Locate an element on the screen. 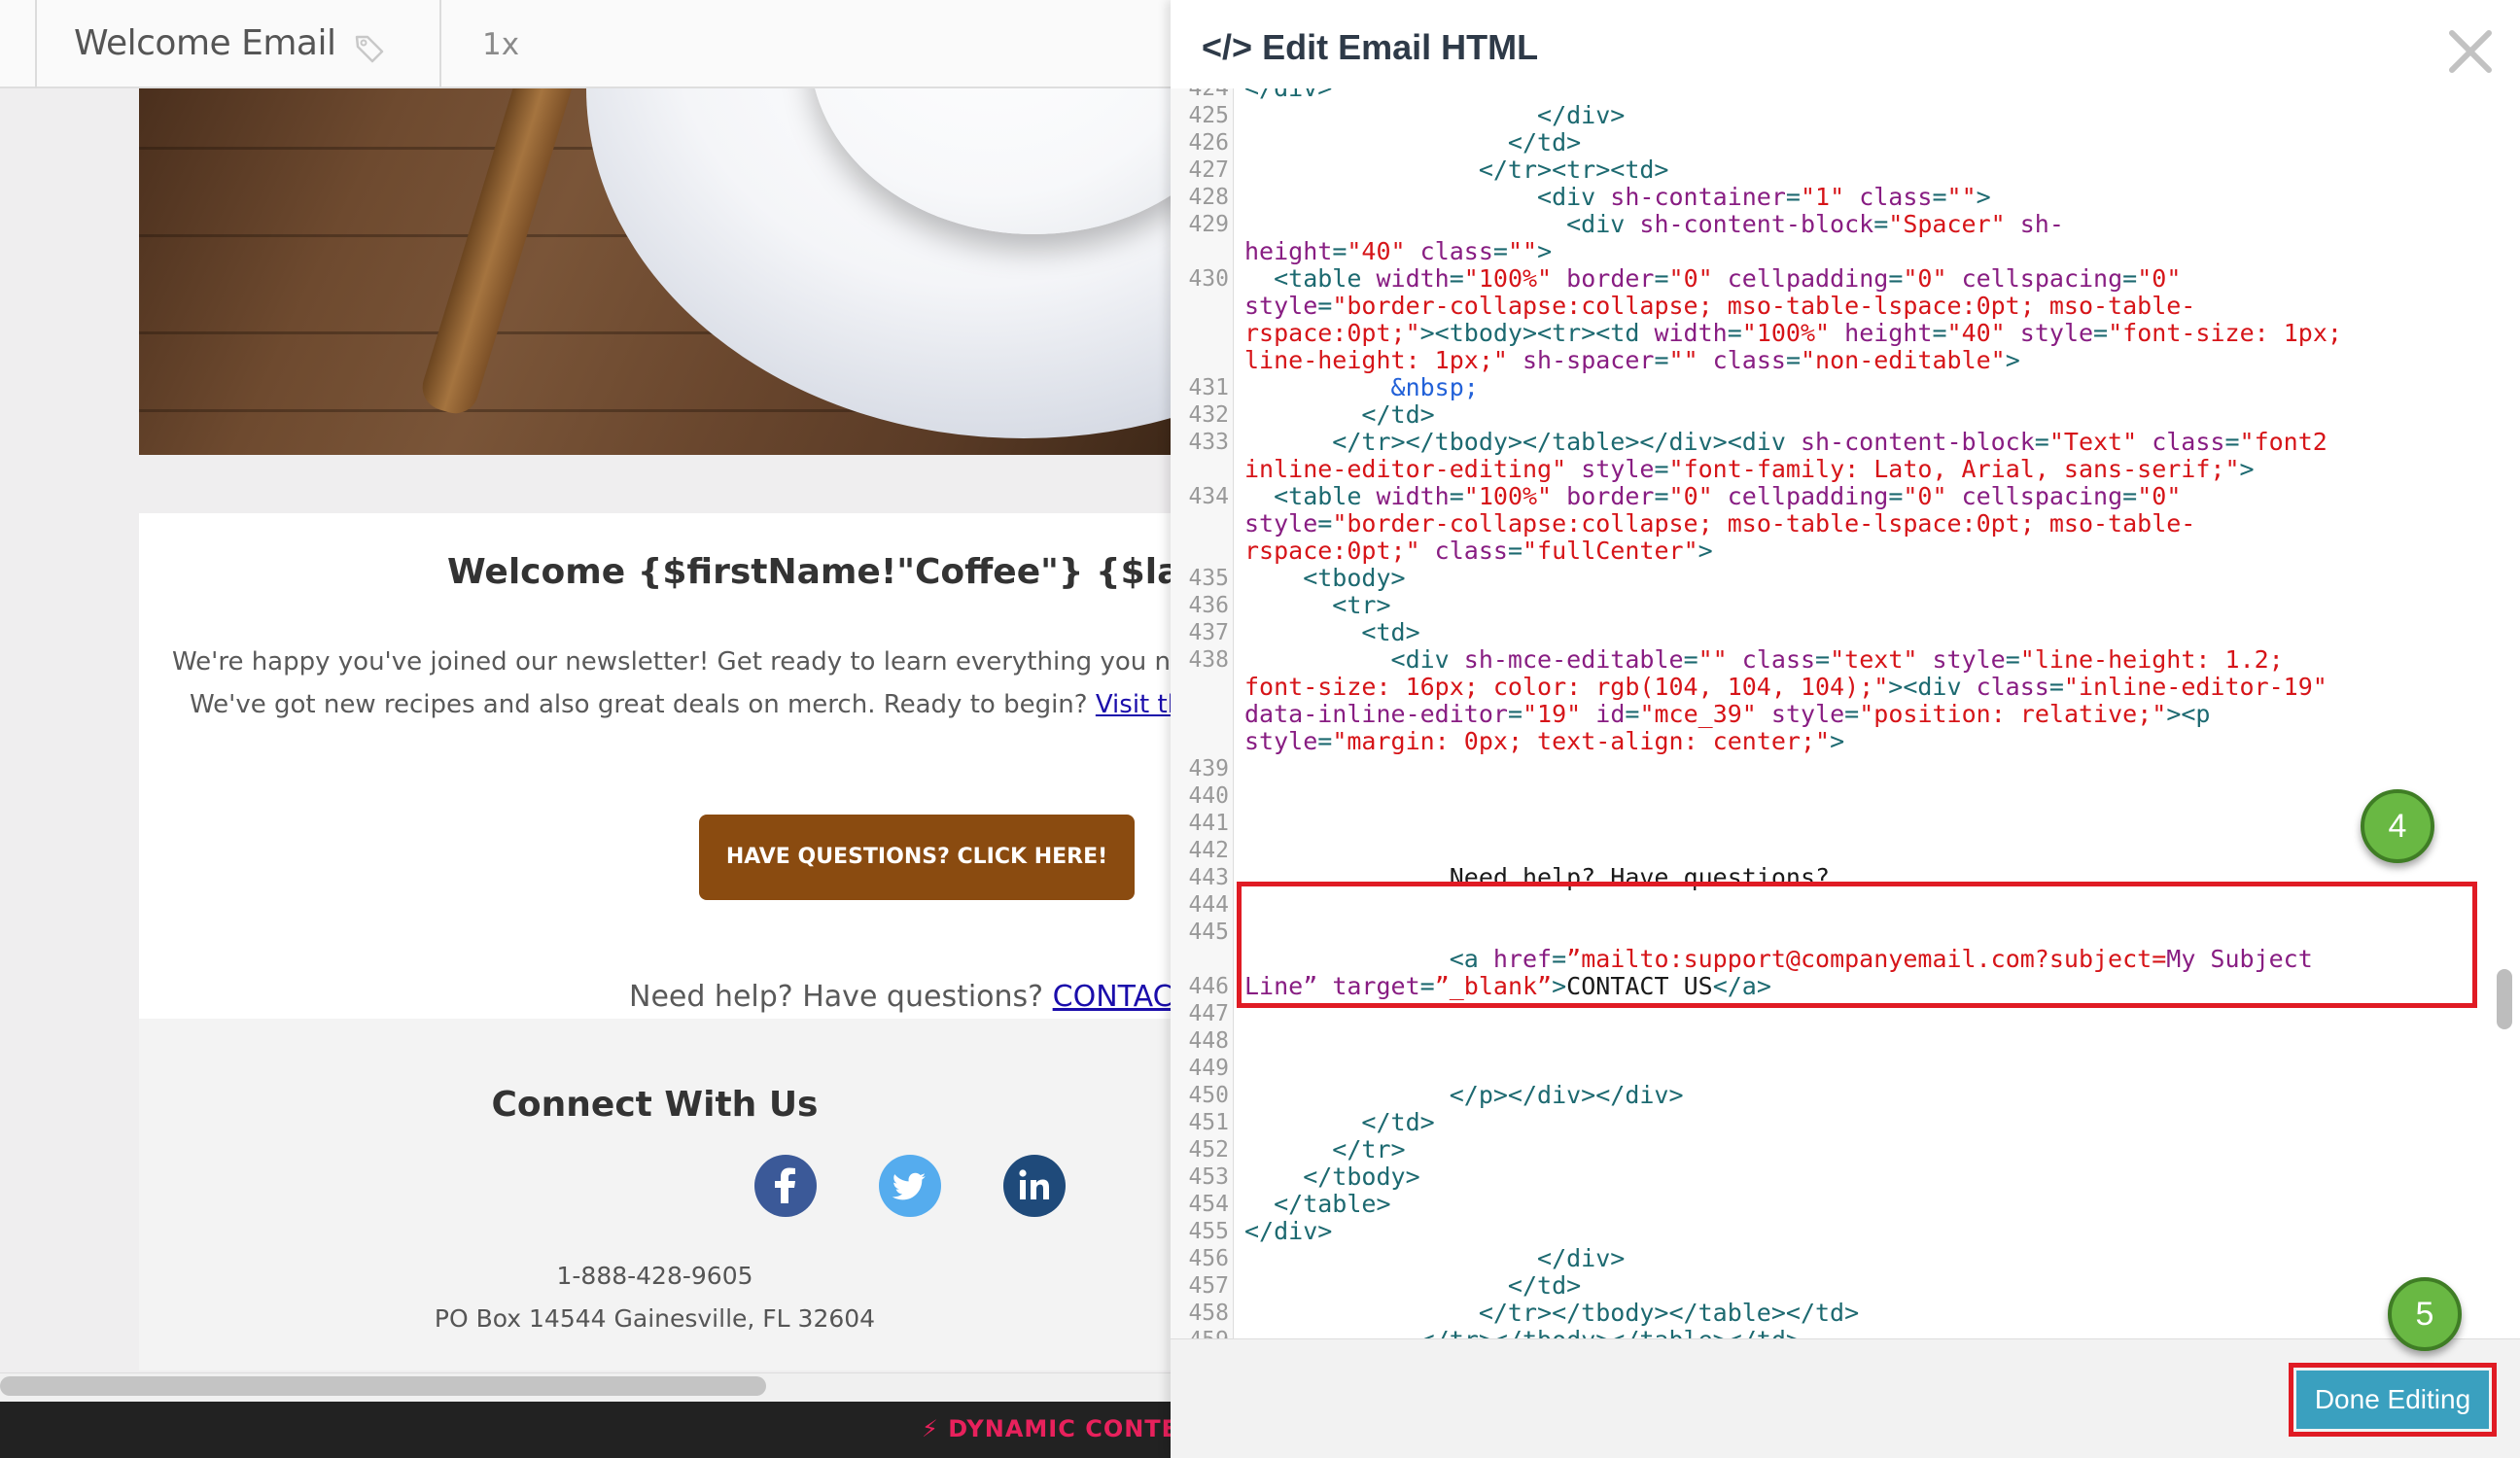  email-name-title: Welcome Email is located at coordinates (205, 43).